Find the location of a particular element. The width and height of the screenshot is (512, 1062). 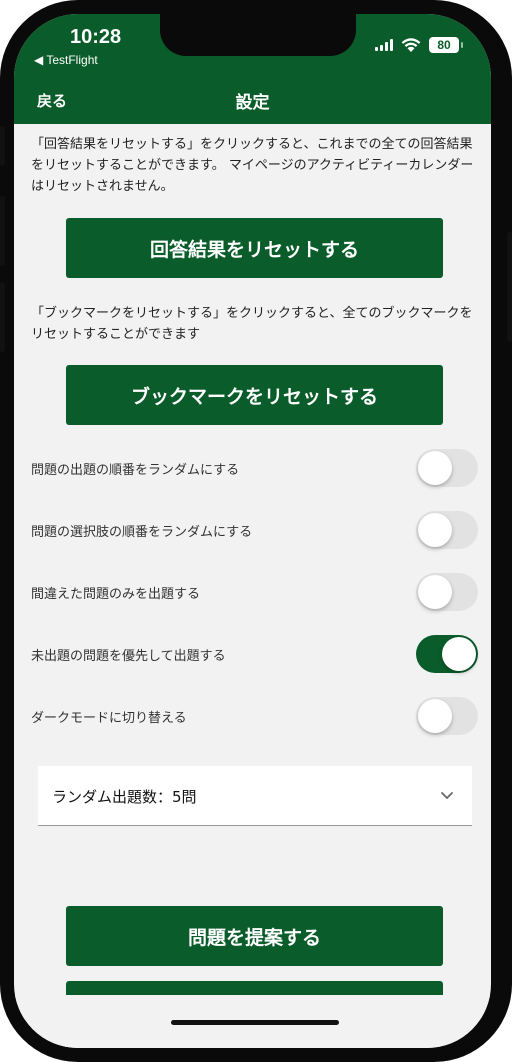

app-header: 10:28 ◀ TestFlight 80 戻る 設定 is located at coordinates (252, 69).